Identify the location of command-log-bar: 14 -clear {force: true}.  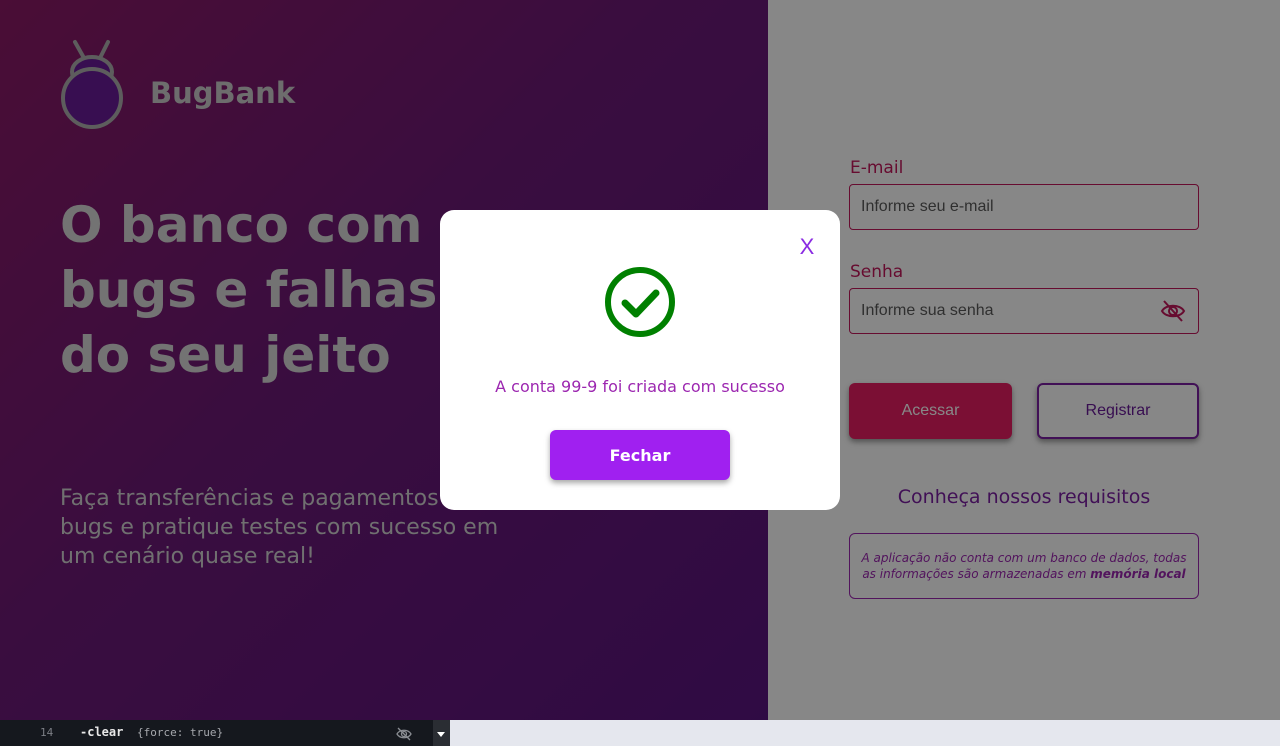
(225, 733).